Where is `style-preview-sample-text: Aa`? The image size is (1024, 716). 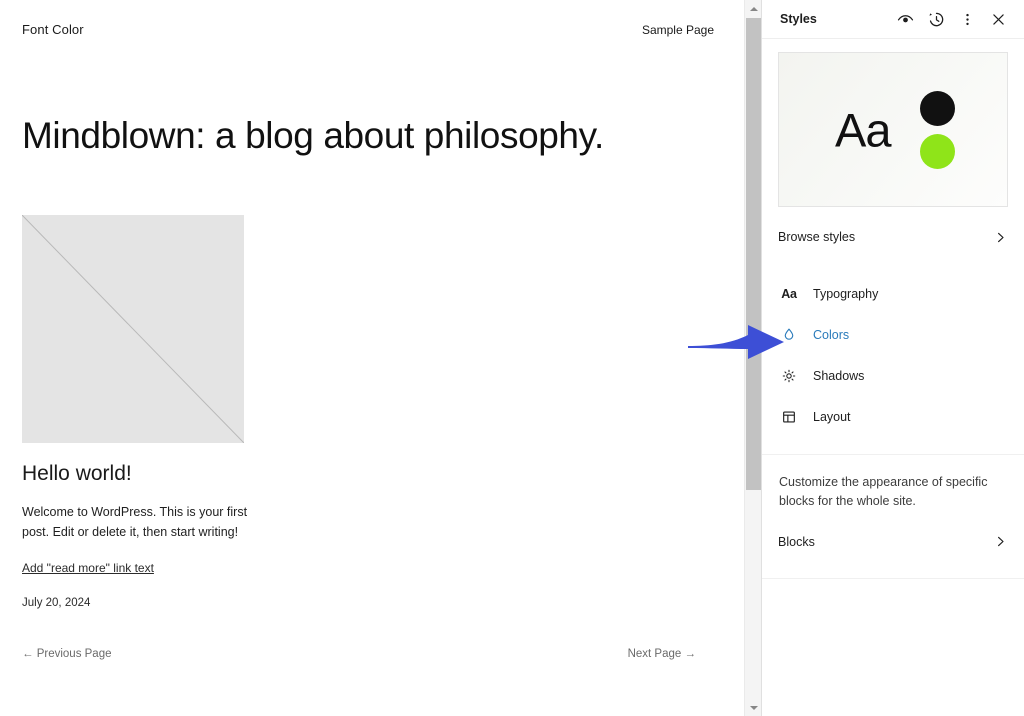 style-preview-sample-text: Aa is located at coordinates (863, 129).